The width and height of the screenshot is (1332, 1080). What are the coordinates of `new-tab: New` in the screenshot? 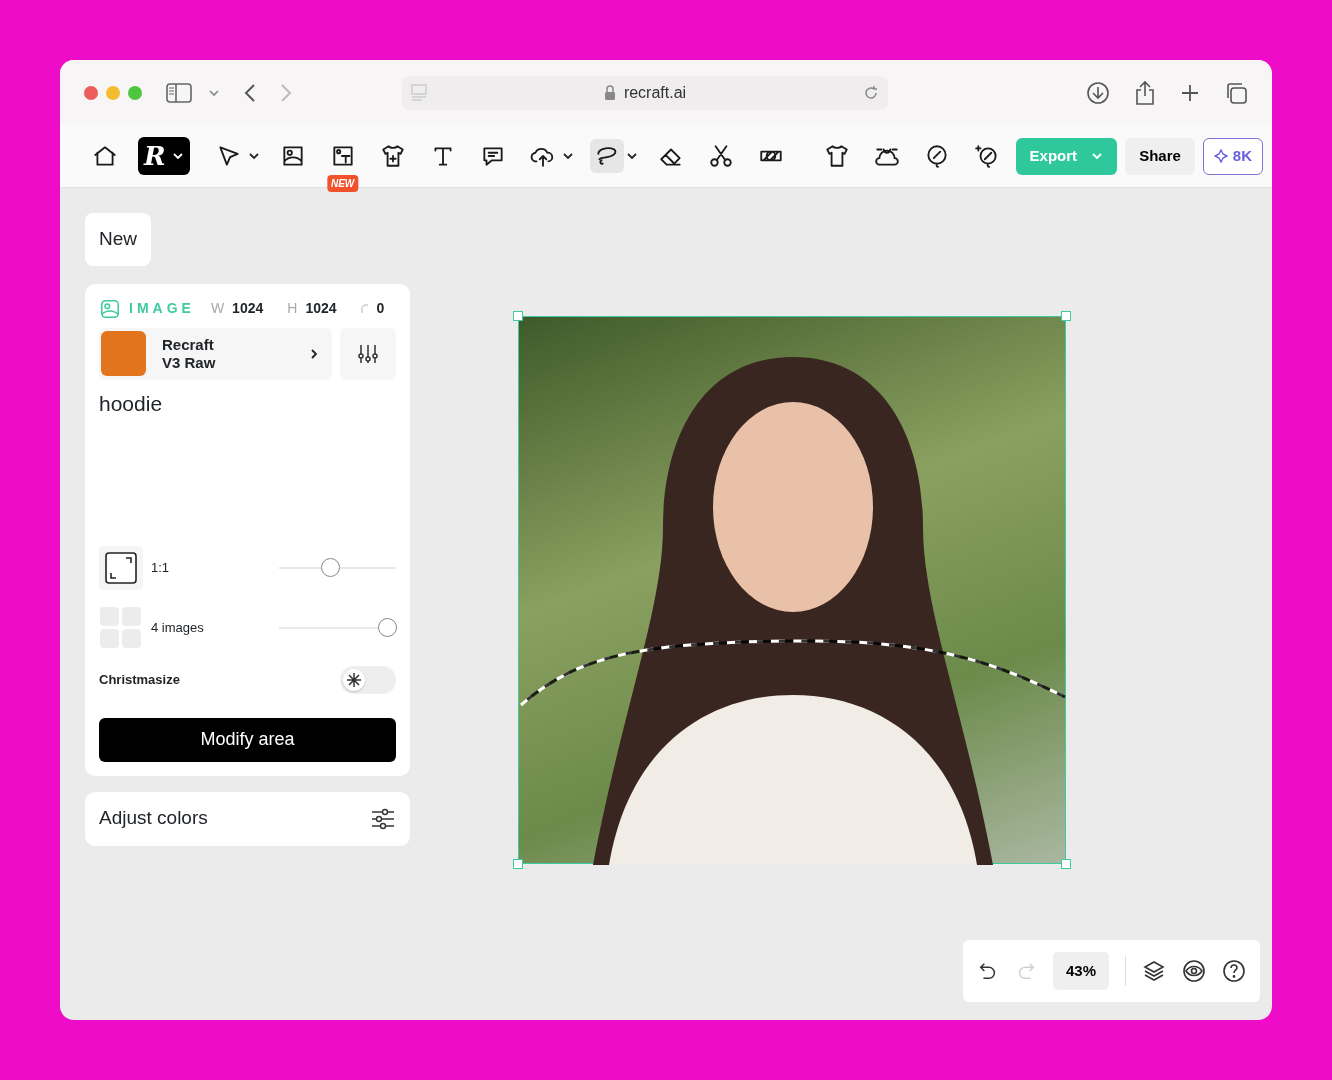 It's located at (118, 239).